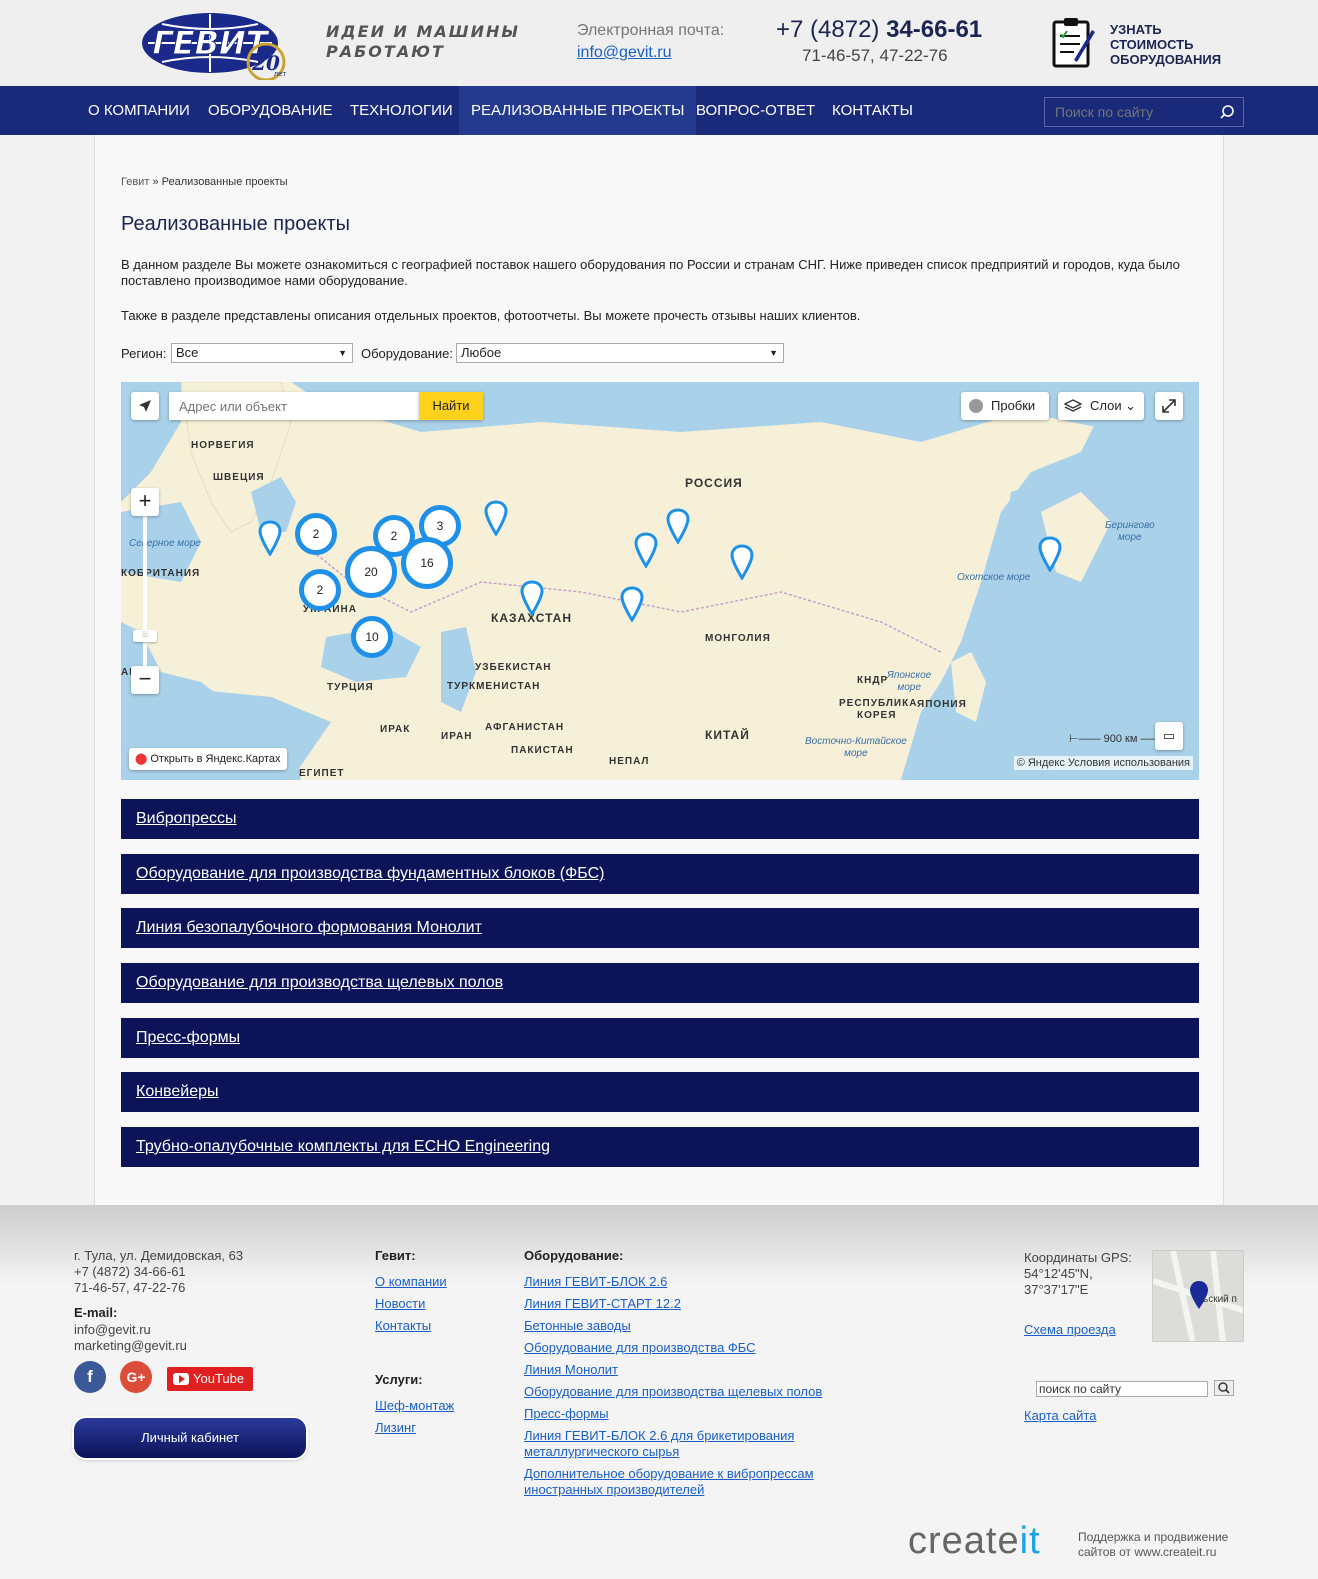 Image resolution: width=1318 pixels, height=1579 pixels. I want to click on footer-link-equipment: Пресс-формы, so click(566, 1414).